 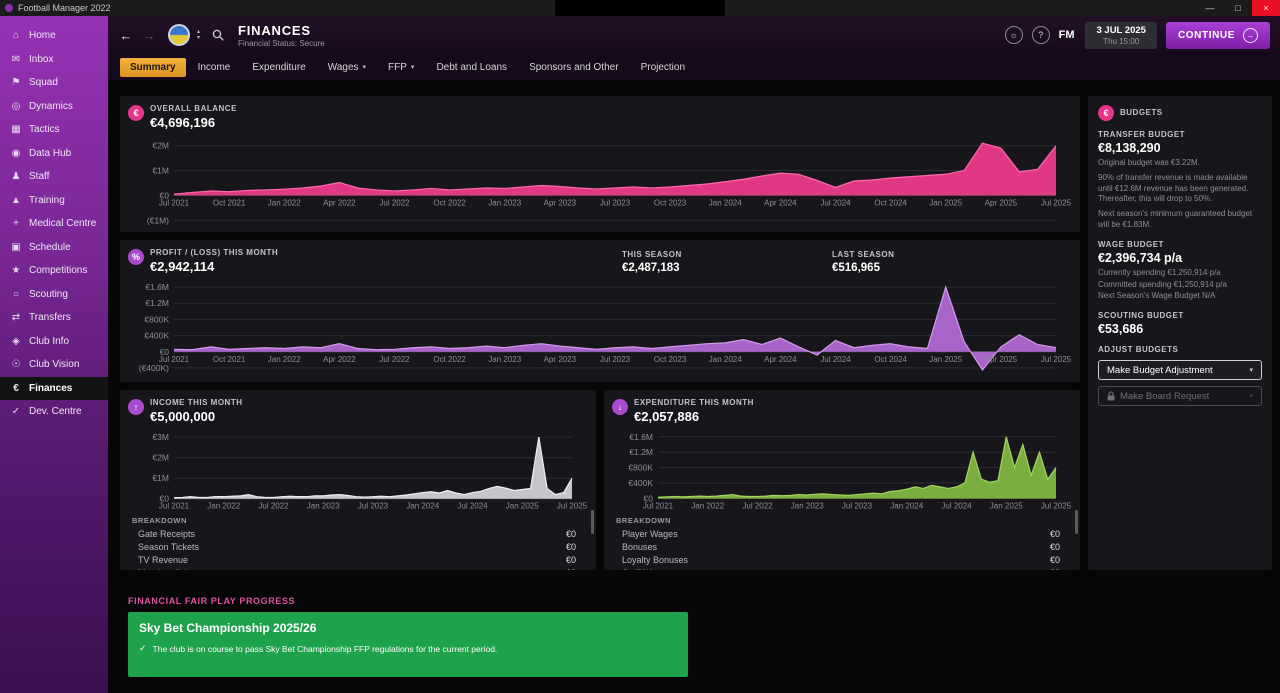 What do you see at coordinates (1206, 35) in the screenshot?
I see `continue-label: CONTINUE` at bounding box center [1206, 35].